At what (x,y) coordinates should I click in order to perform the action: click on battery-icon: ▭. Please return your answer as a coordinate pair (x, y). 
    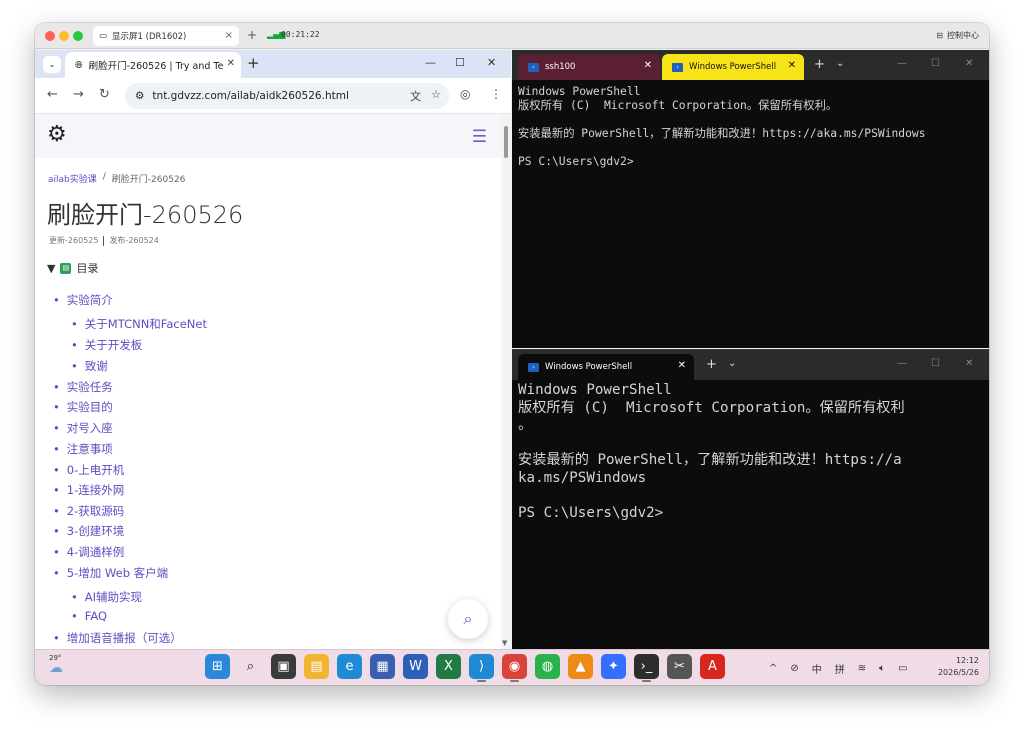
    Looking at the image, I should click on (902, 668).